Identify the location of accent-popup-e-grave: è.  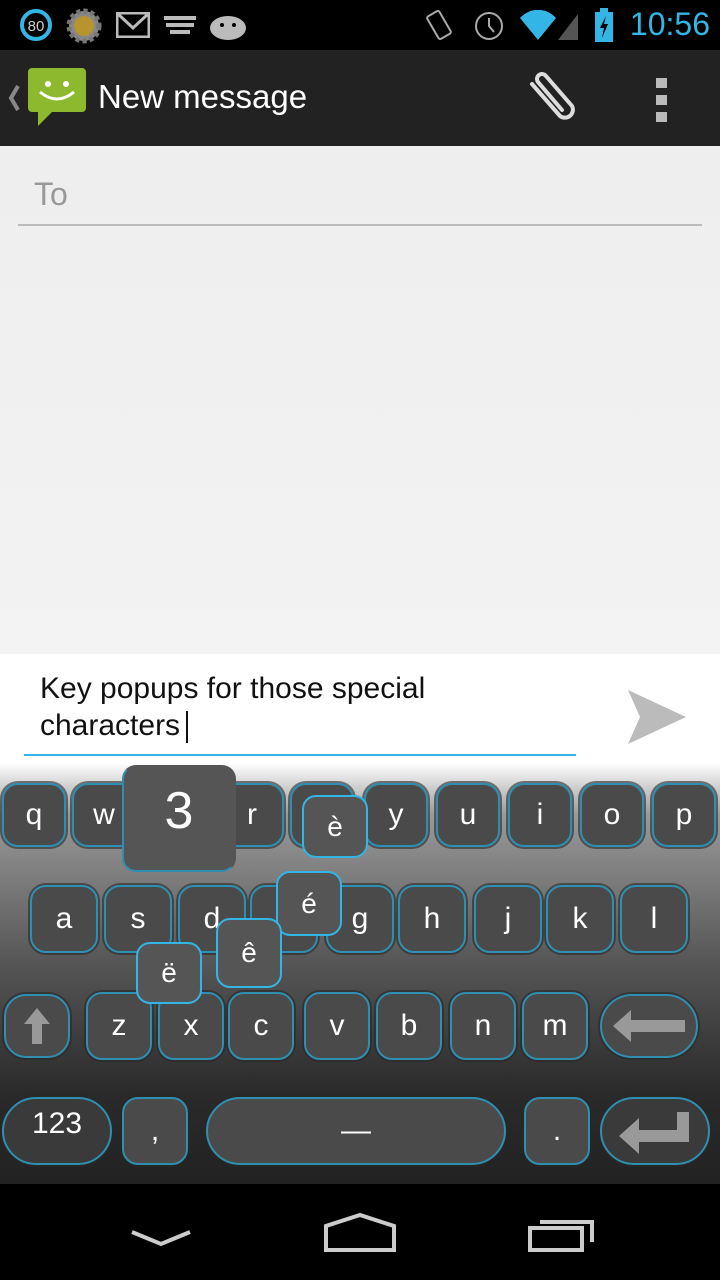
(335, 826).